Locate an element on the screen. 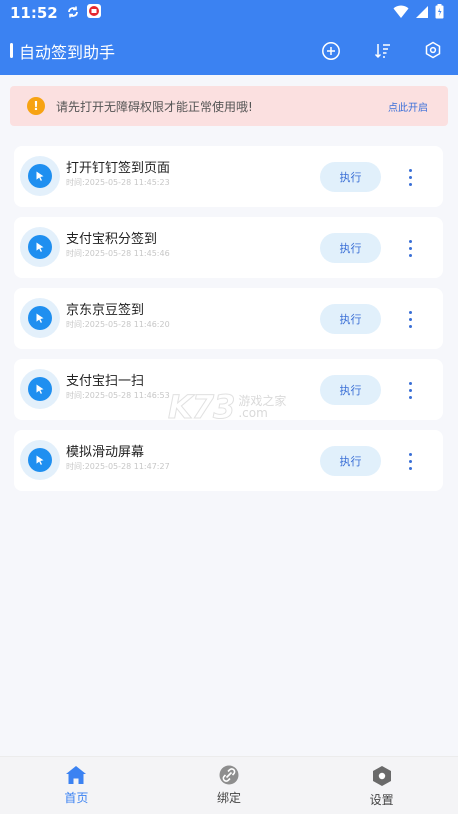 The height and width of the screenshot is (814, 458). warning-icon: ! is located at coordinates (36, 106).